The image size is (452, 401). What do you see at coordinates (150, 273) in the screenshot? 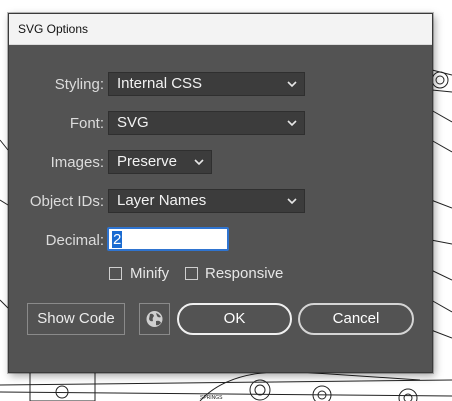
I see `minify-label: Minify` at bounding box center [150, 273].